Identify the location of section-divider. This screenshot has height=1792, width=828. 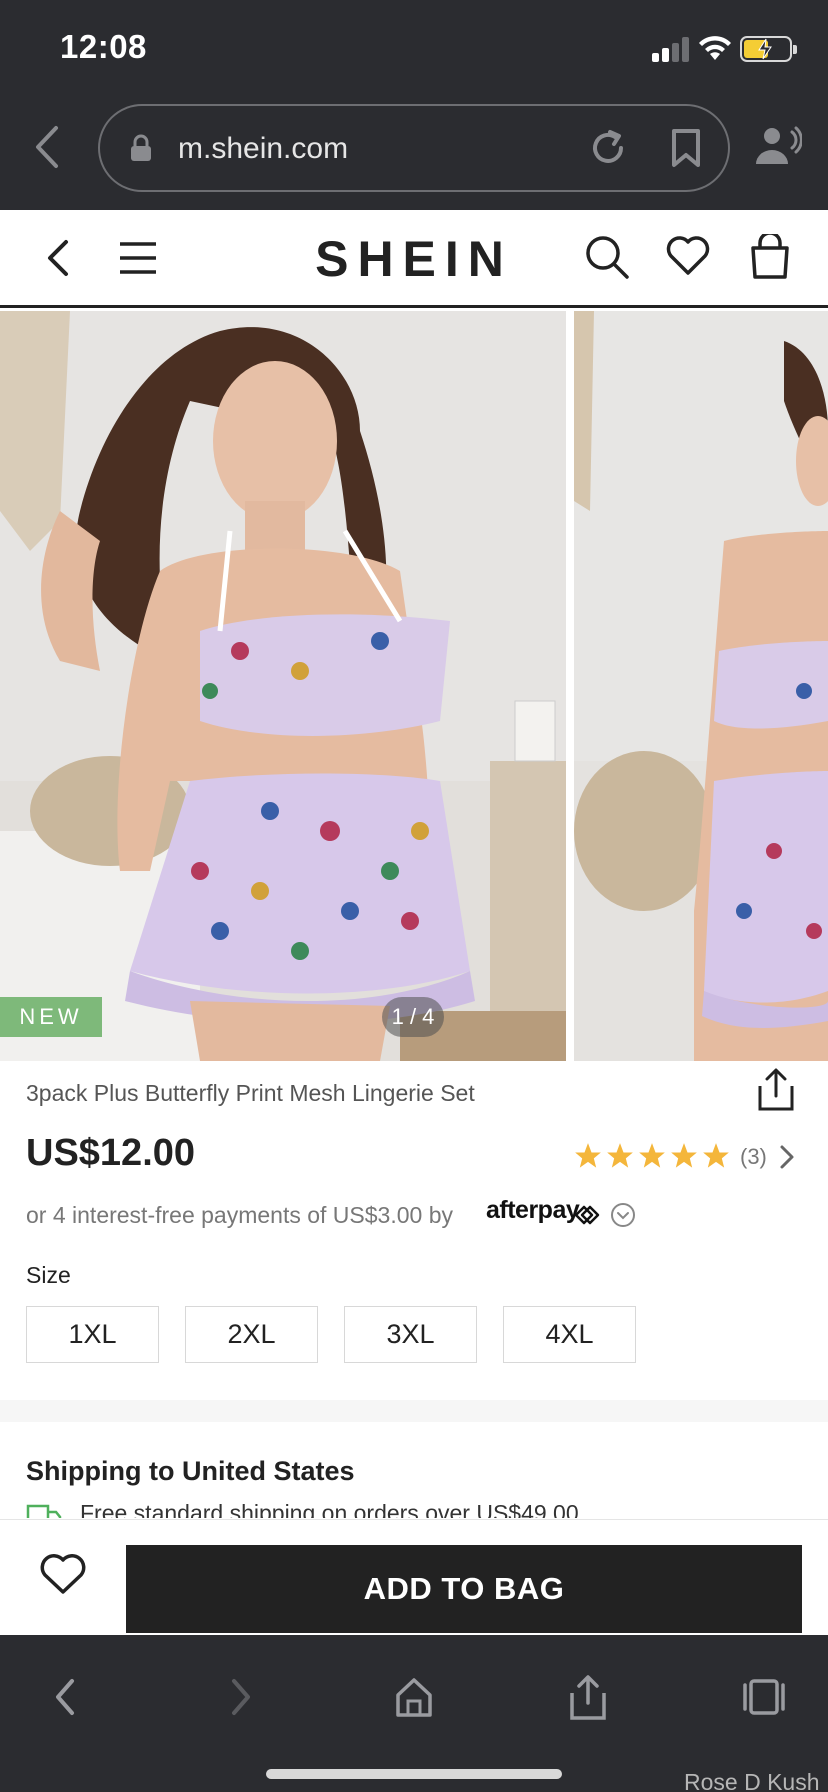
(414, 1411).